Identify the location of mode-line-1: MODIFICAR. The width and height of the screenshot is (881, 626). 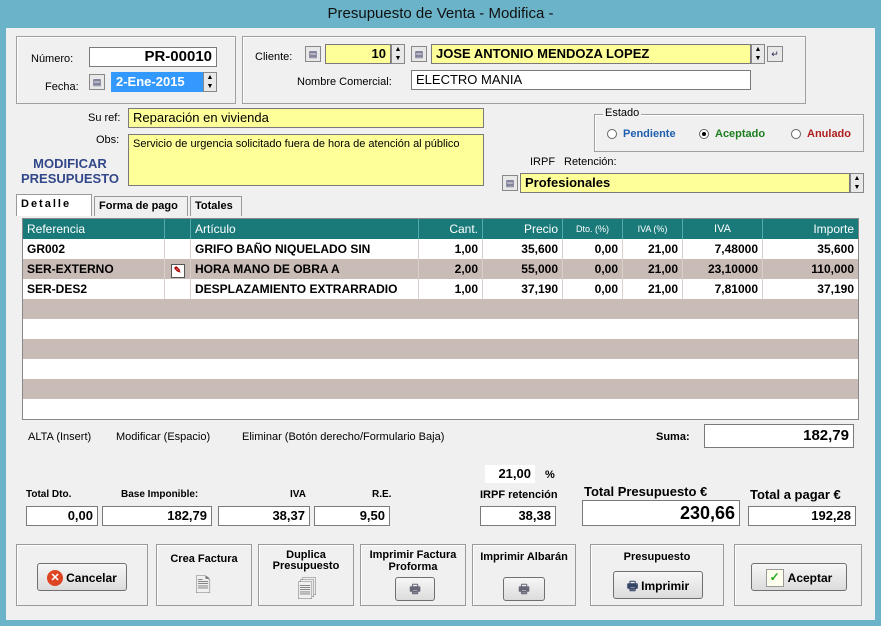
(70, 163).